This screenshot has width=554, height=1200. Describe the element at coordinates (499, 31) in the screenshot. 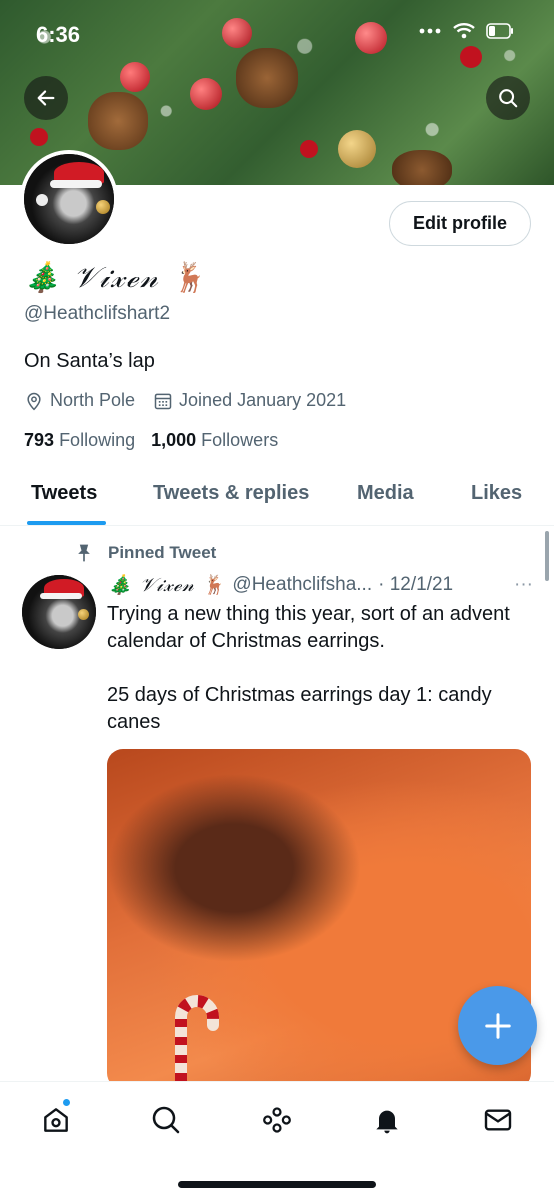

I see `battery-icon` at that location.